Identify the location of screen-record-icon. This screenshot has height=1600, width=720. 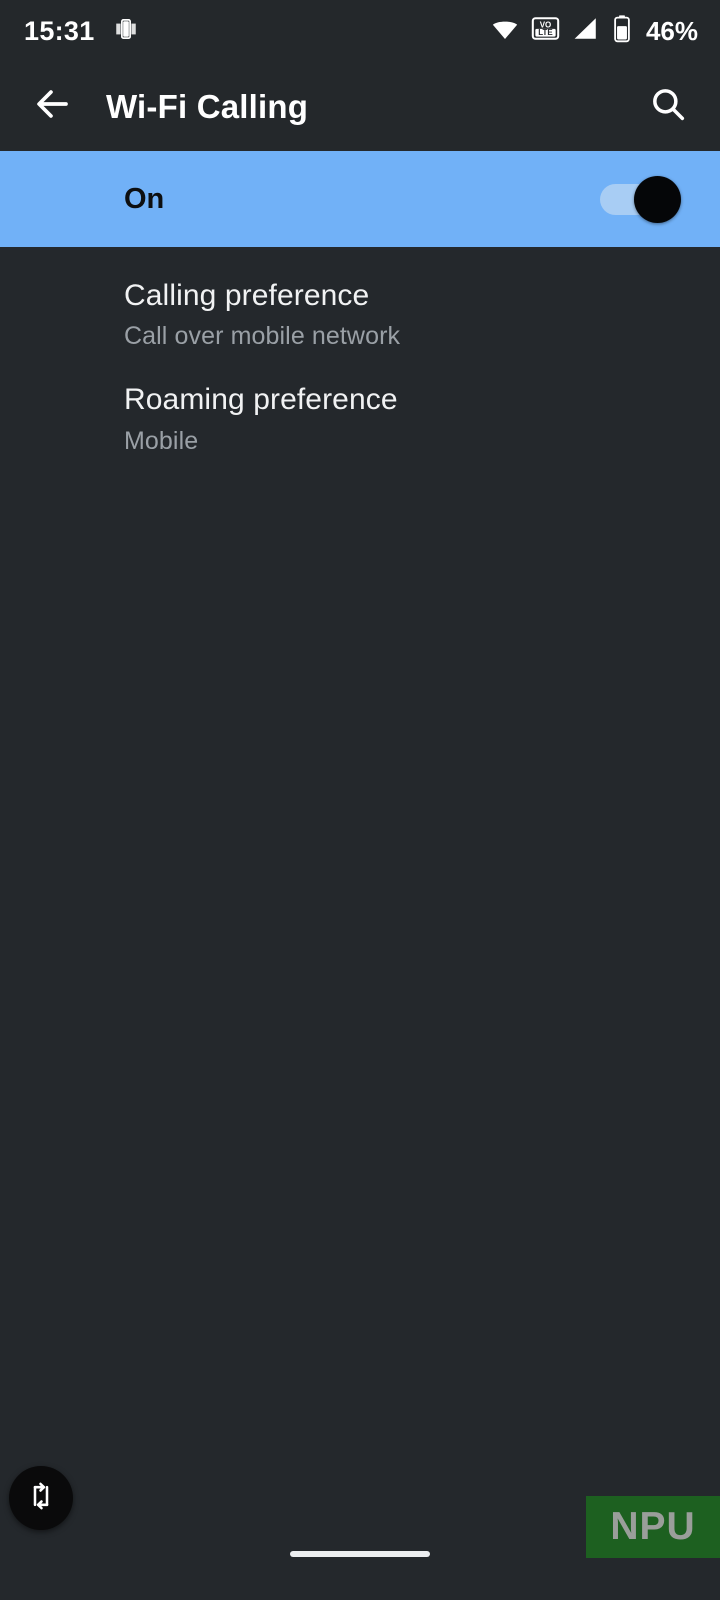
(126, 31).